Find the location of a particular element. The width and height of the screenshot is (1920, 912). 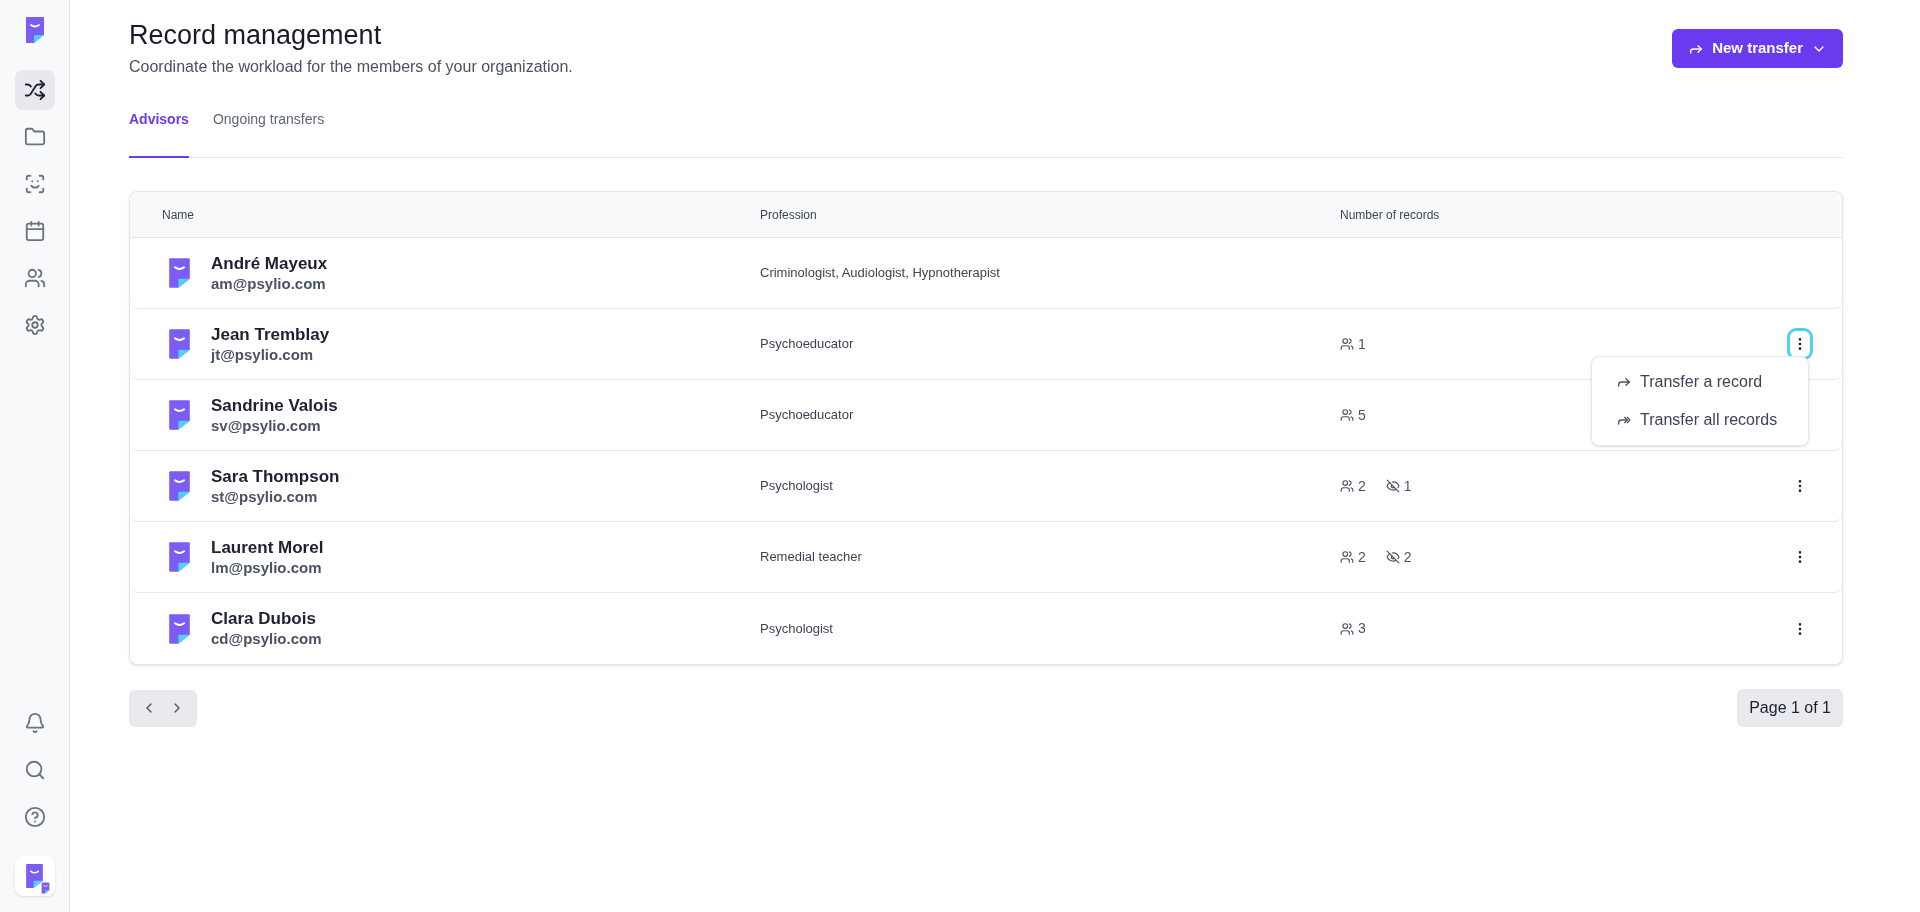

tab: Advisors is located at coordinates (159, 133).